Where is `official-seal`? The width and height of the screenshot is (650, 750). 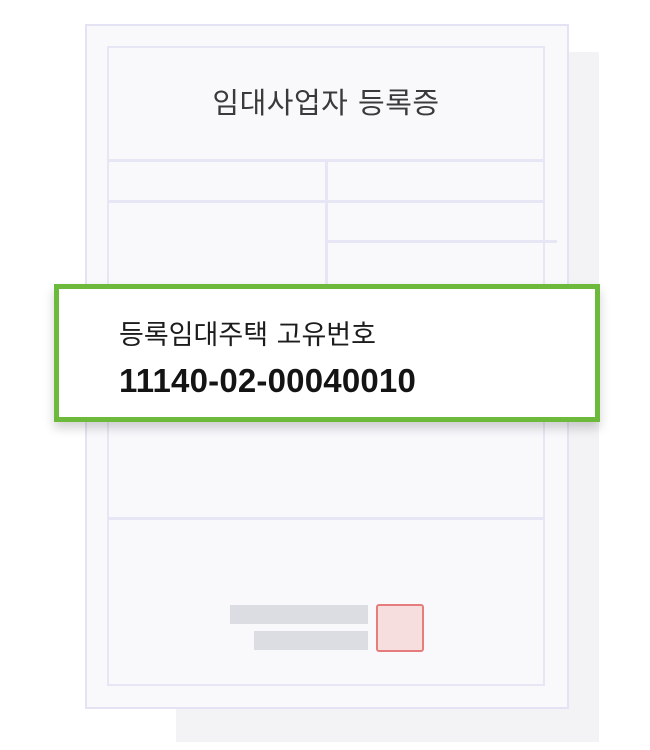
official-seal is located at coordinates (400, 628).